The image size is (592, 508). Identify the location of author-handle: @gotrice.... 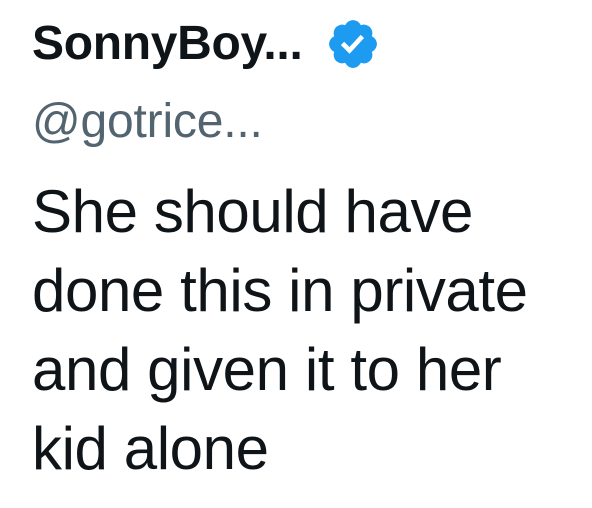
(147, 122).